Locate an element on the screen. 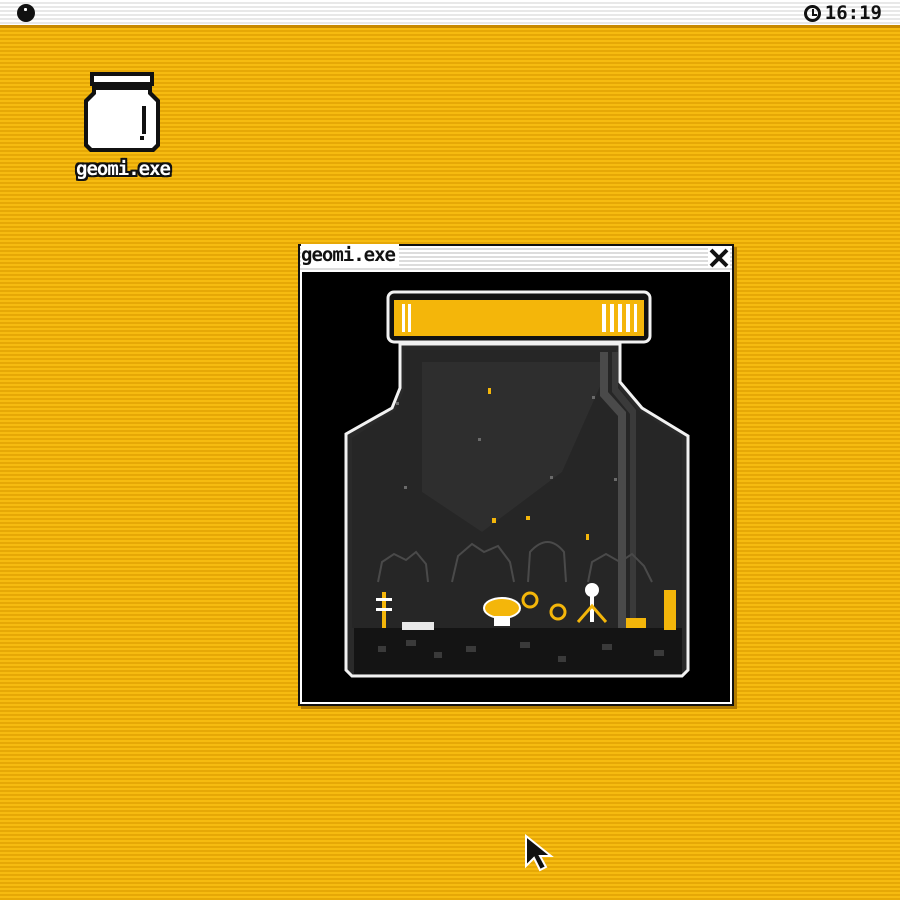 The height and width of the screenshot is (900, 900). desktop-icon-label: geomi.exe is located at coordinates (123, 169).